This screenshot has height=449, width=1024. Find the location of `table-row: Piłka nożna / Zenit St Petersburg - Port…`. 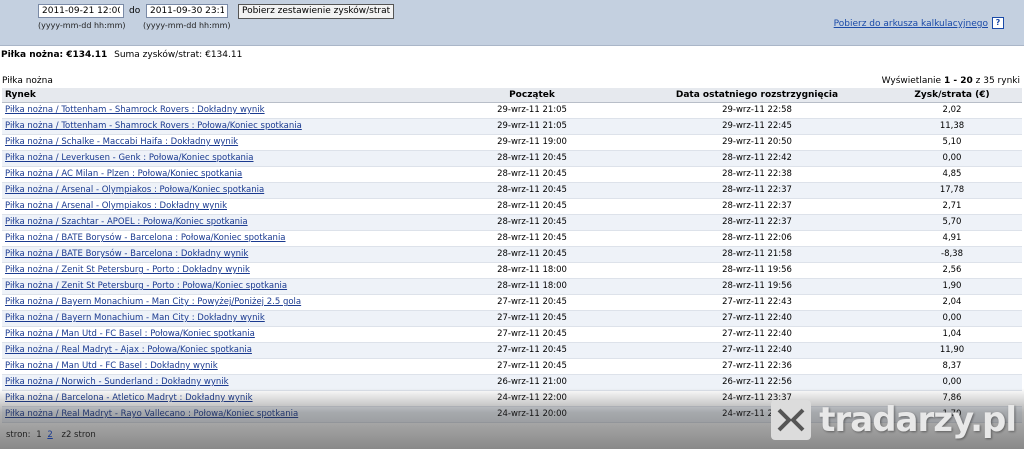

table-row: Piłka nożna / Zenit St Petersburg - Port… is located at coordinates (512, 270).